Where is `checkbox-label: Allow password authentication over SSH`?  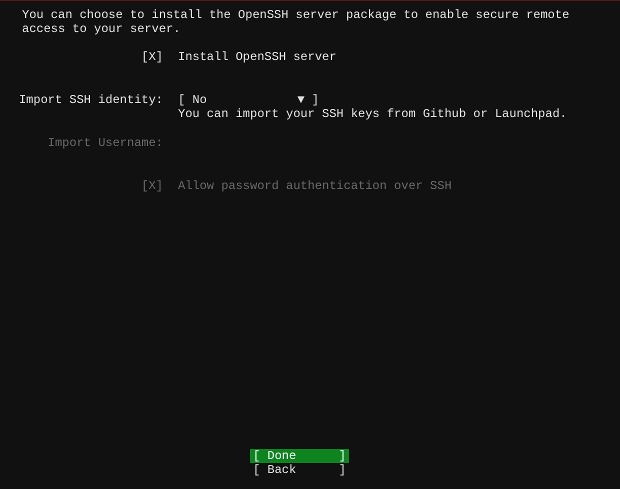 checkbox-label: Allow password authentication over SSH is located at coordinates (315, 186).